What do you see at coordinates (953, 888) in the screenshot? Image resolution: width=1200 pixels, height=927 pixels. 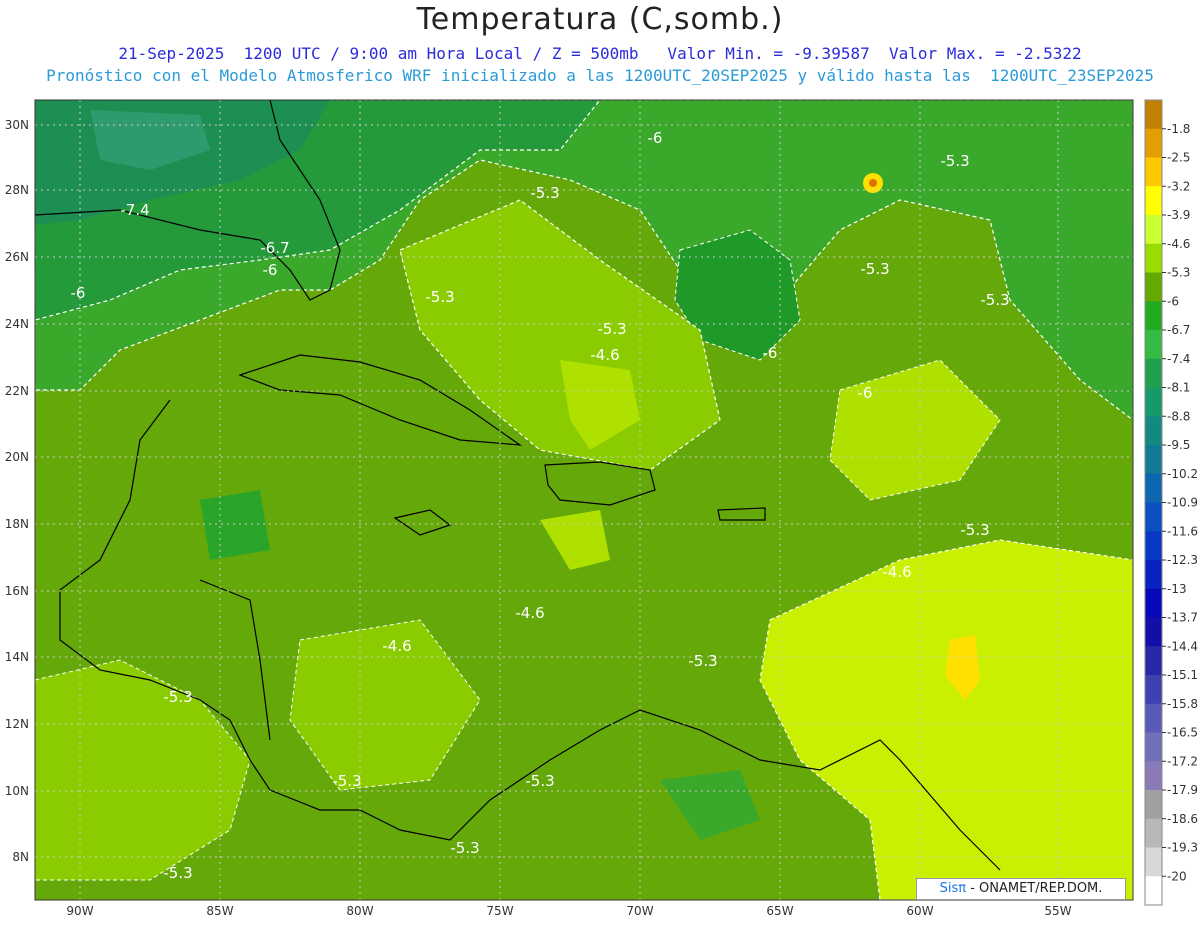 I see `credit-brand: Sisπ` at bounding box center [953, 888].